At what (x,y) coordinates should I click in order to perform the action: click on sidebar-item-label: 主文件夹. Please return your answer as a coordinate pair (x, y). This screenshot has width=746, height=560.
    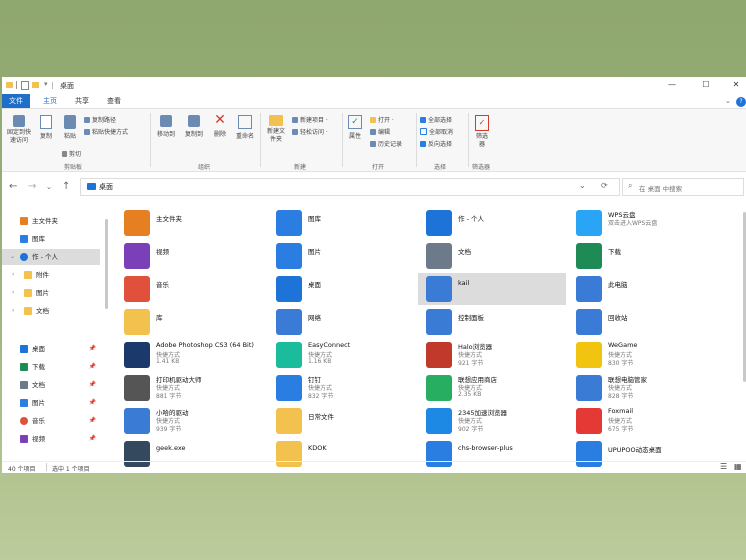
    Looking at the image, I should click on (45, 221).